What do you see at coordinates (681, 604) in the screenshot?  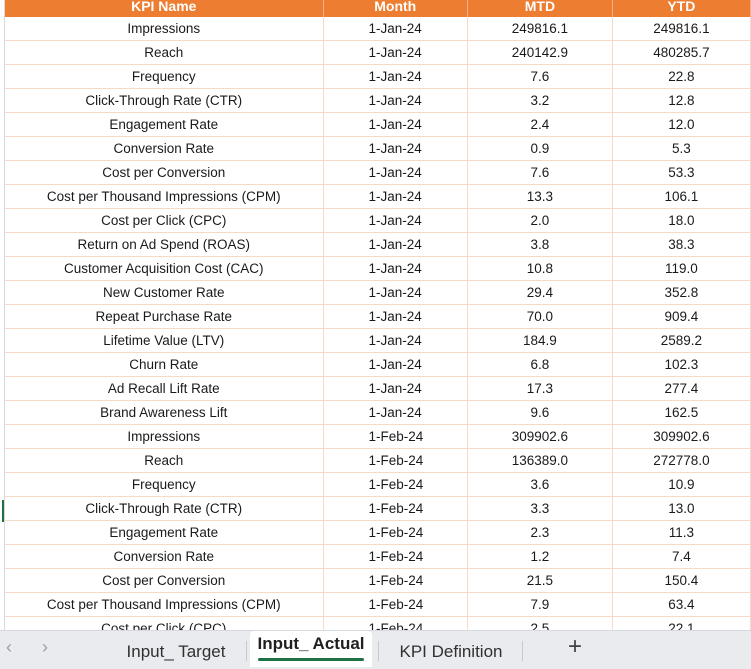 I see `cell-ytd: 63.4` at bounding box center [681, 604].